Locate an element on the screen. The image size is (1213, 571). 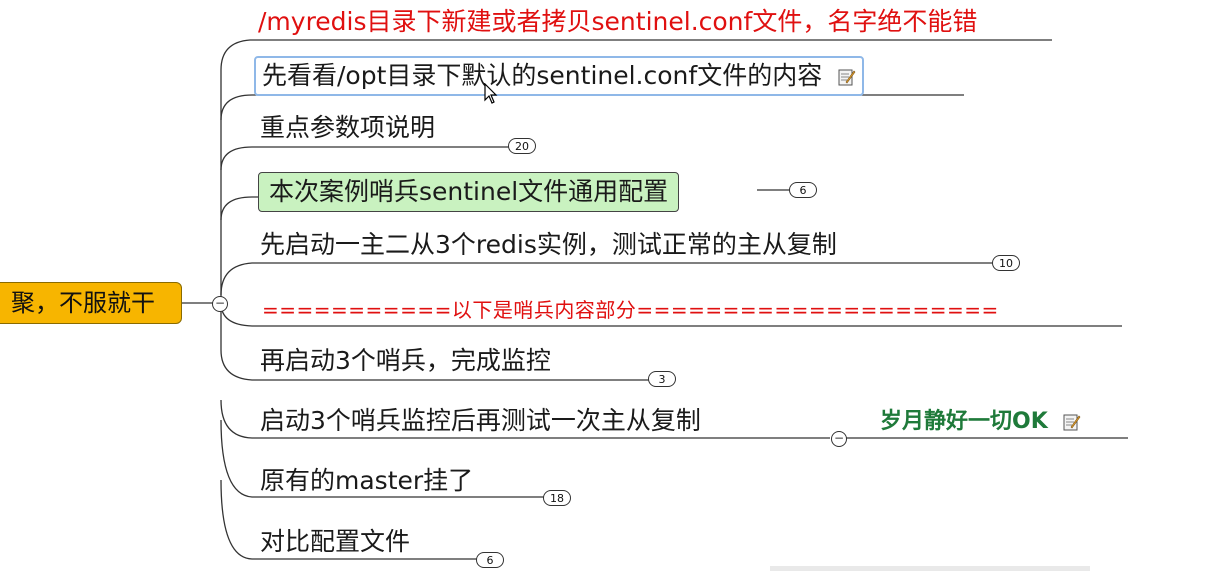
scrollbar-strip is located at coordinates (930, 568).